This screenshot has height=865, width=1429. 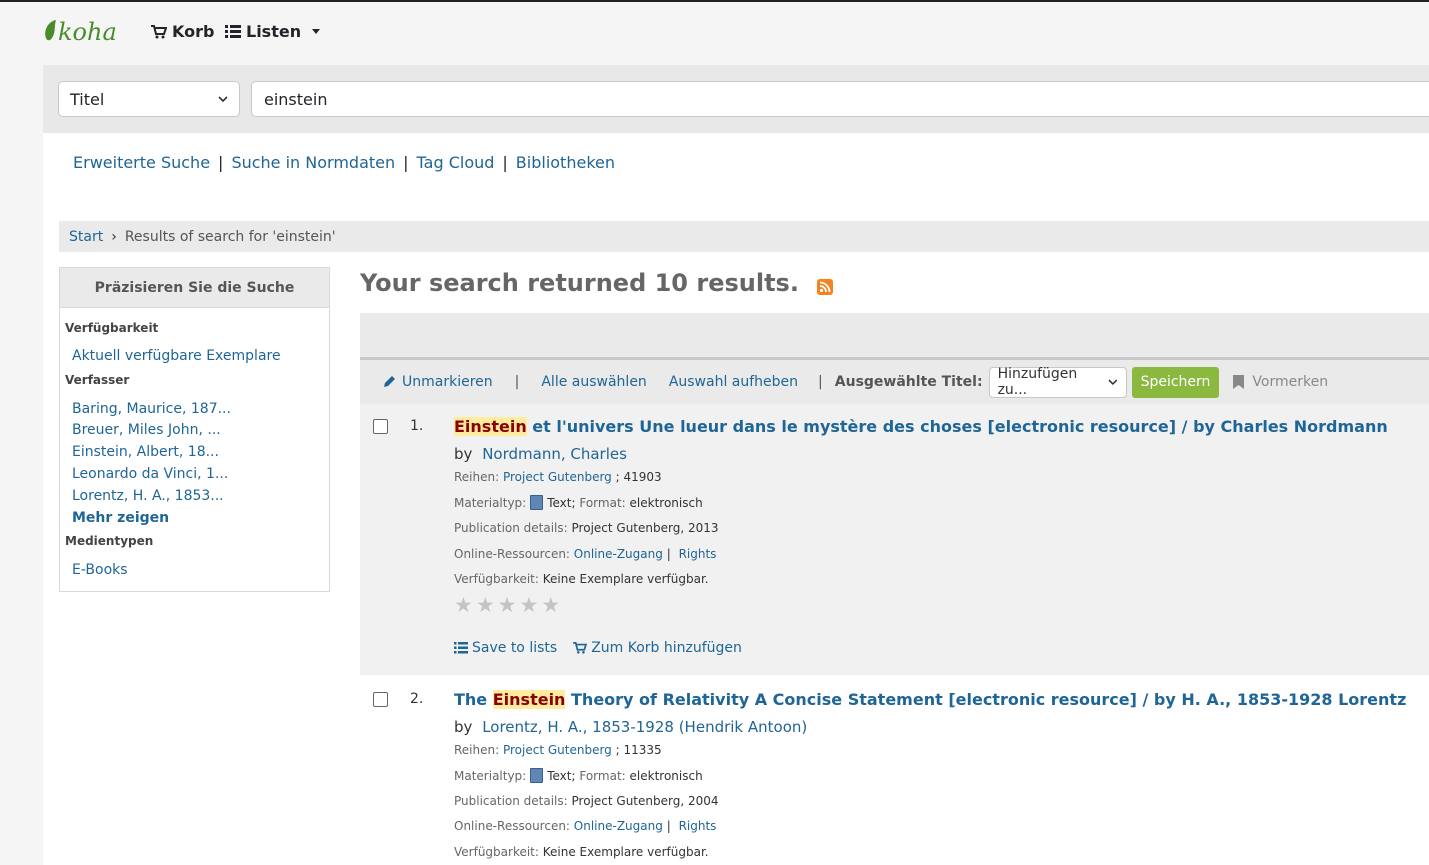 What do you see at coordinates (109, 541) in the screenshot?
I see `facet-title-itemtypes: Medientypen` at bounding box center [109, 541].